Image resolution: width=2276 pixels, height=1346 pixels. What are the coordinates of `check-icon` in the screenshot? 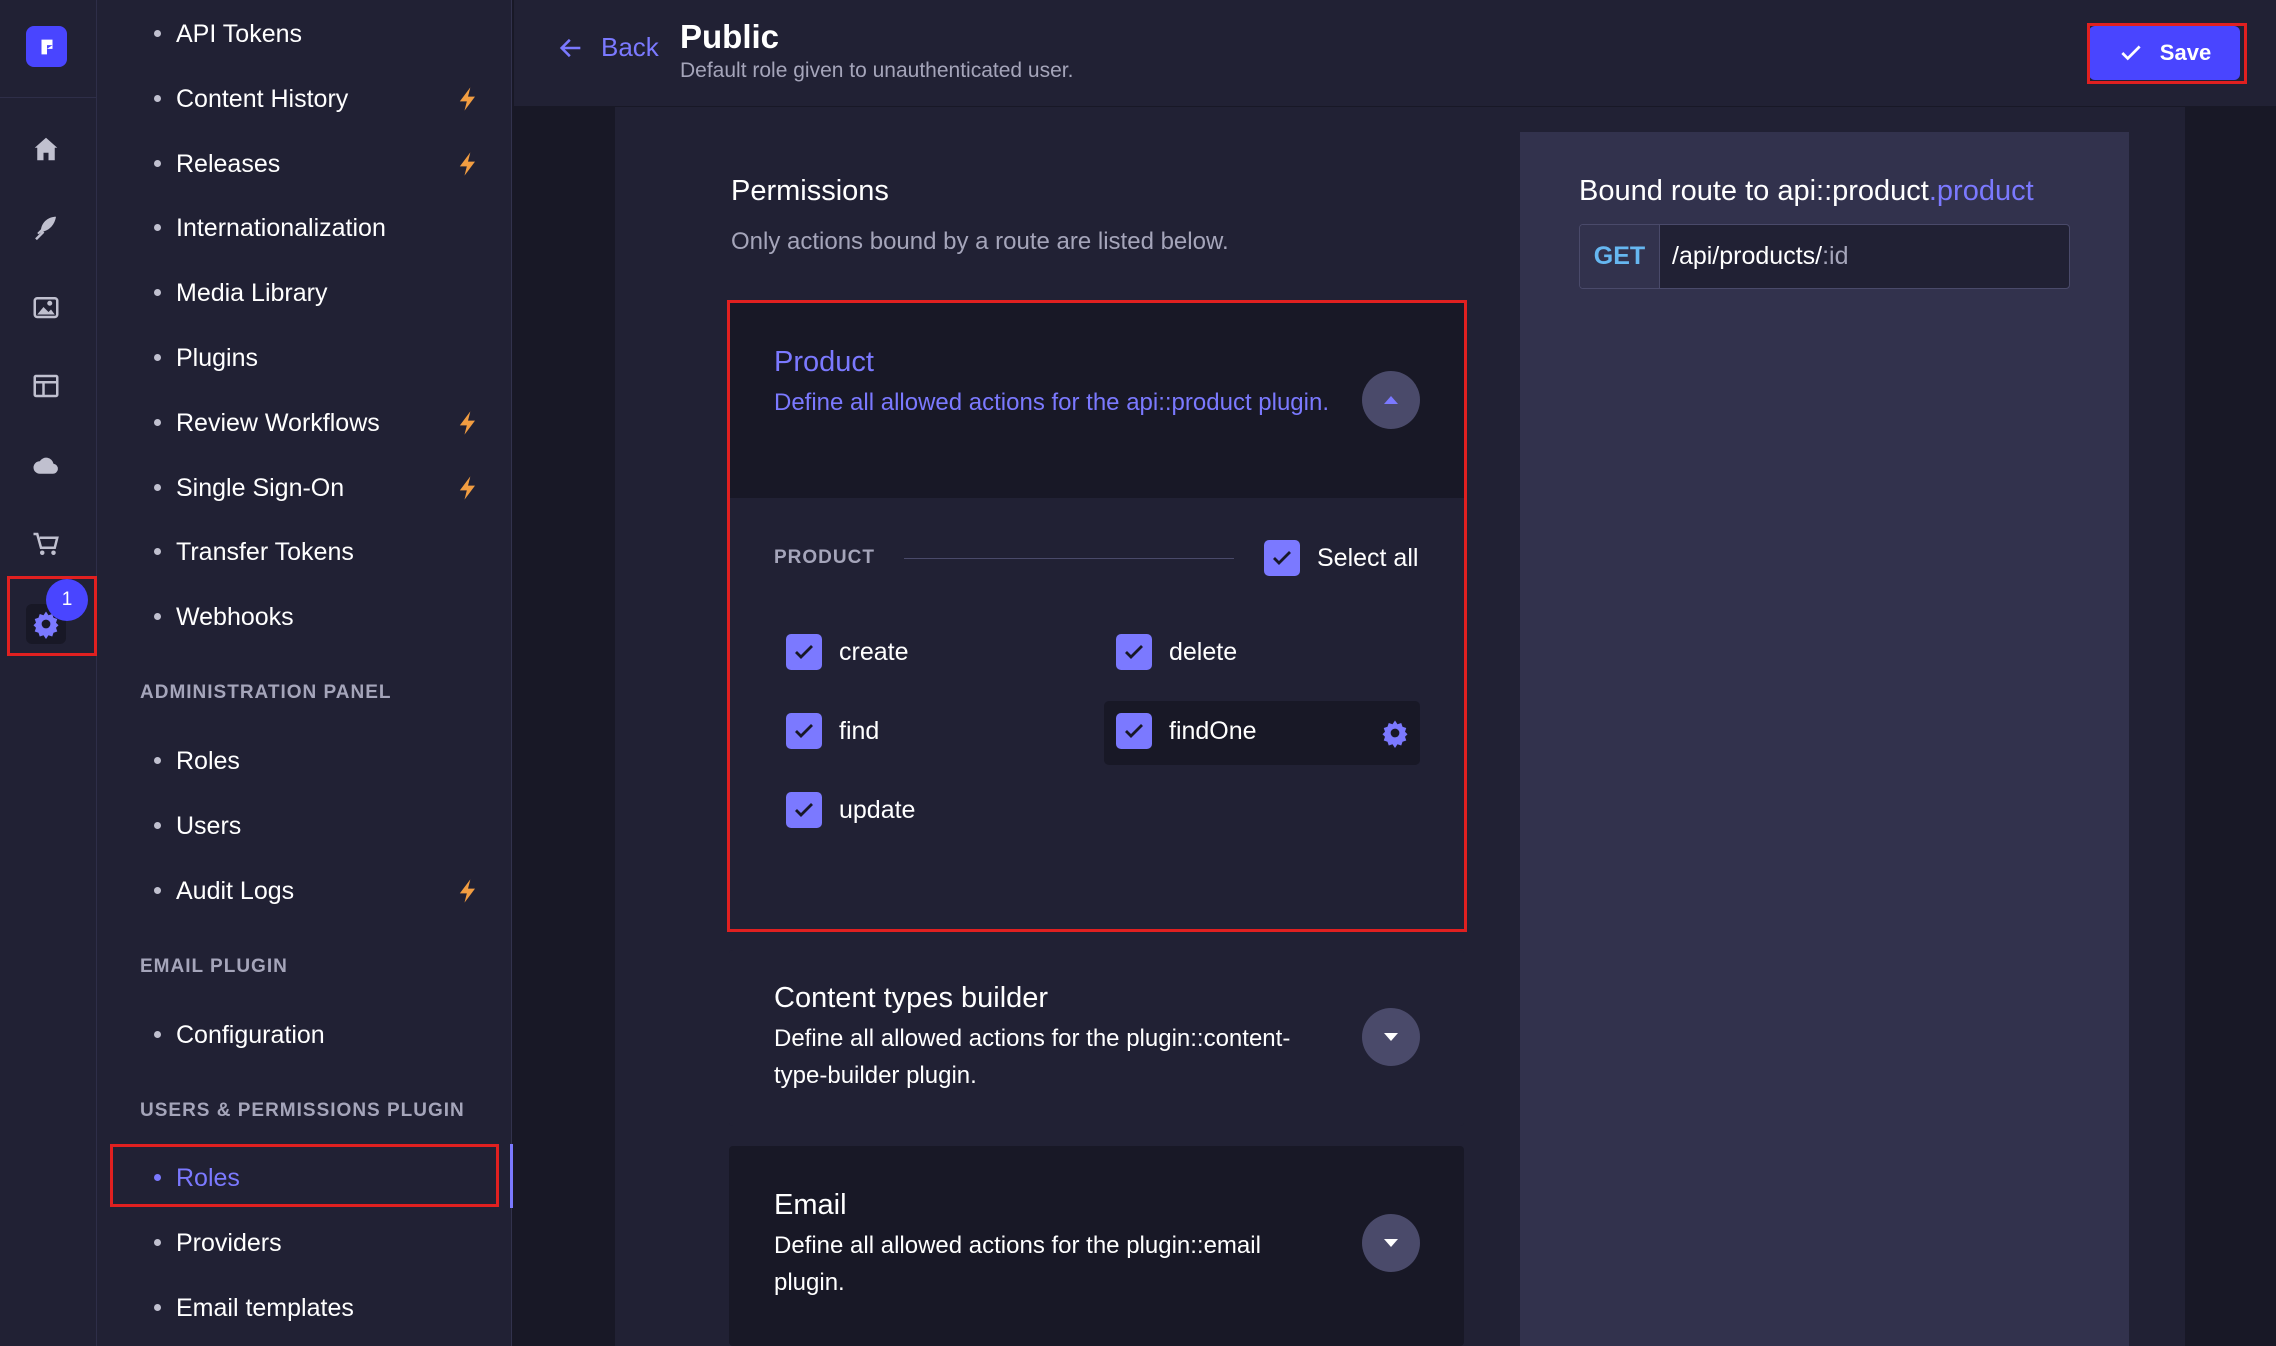 It's located at (2131, 53).